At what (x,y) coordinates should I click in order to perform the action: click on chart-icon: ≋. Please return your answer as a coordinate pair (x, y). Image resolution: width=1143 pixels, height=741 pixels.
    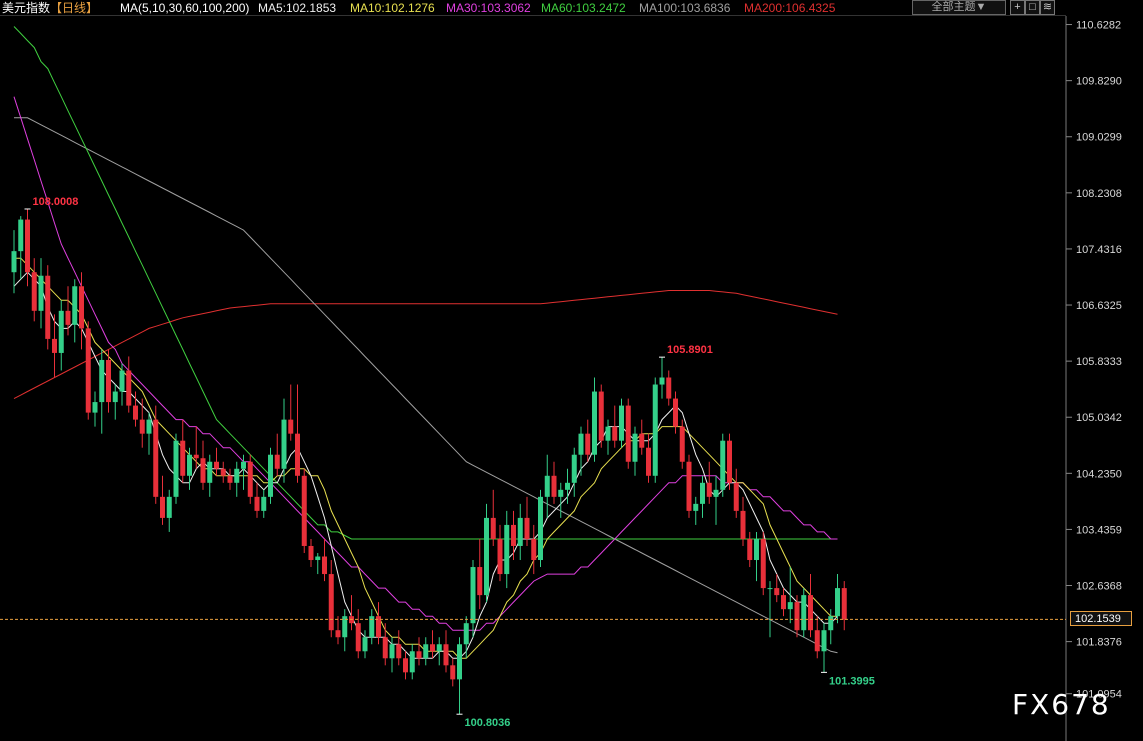
    Looking at the image, I should click on (1047, 7).